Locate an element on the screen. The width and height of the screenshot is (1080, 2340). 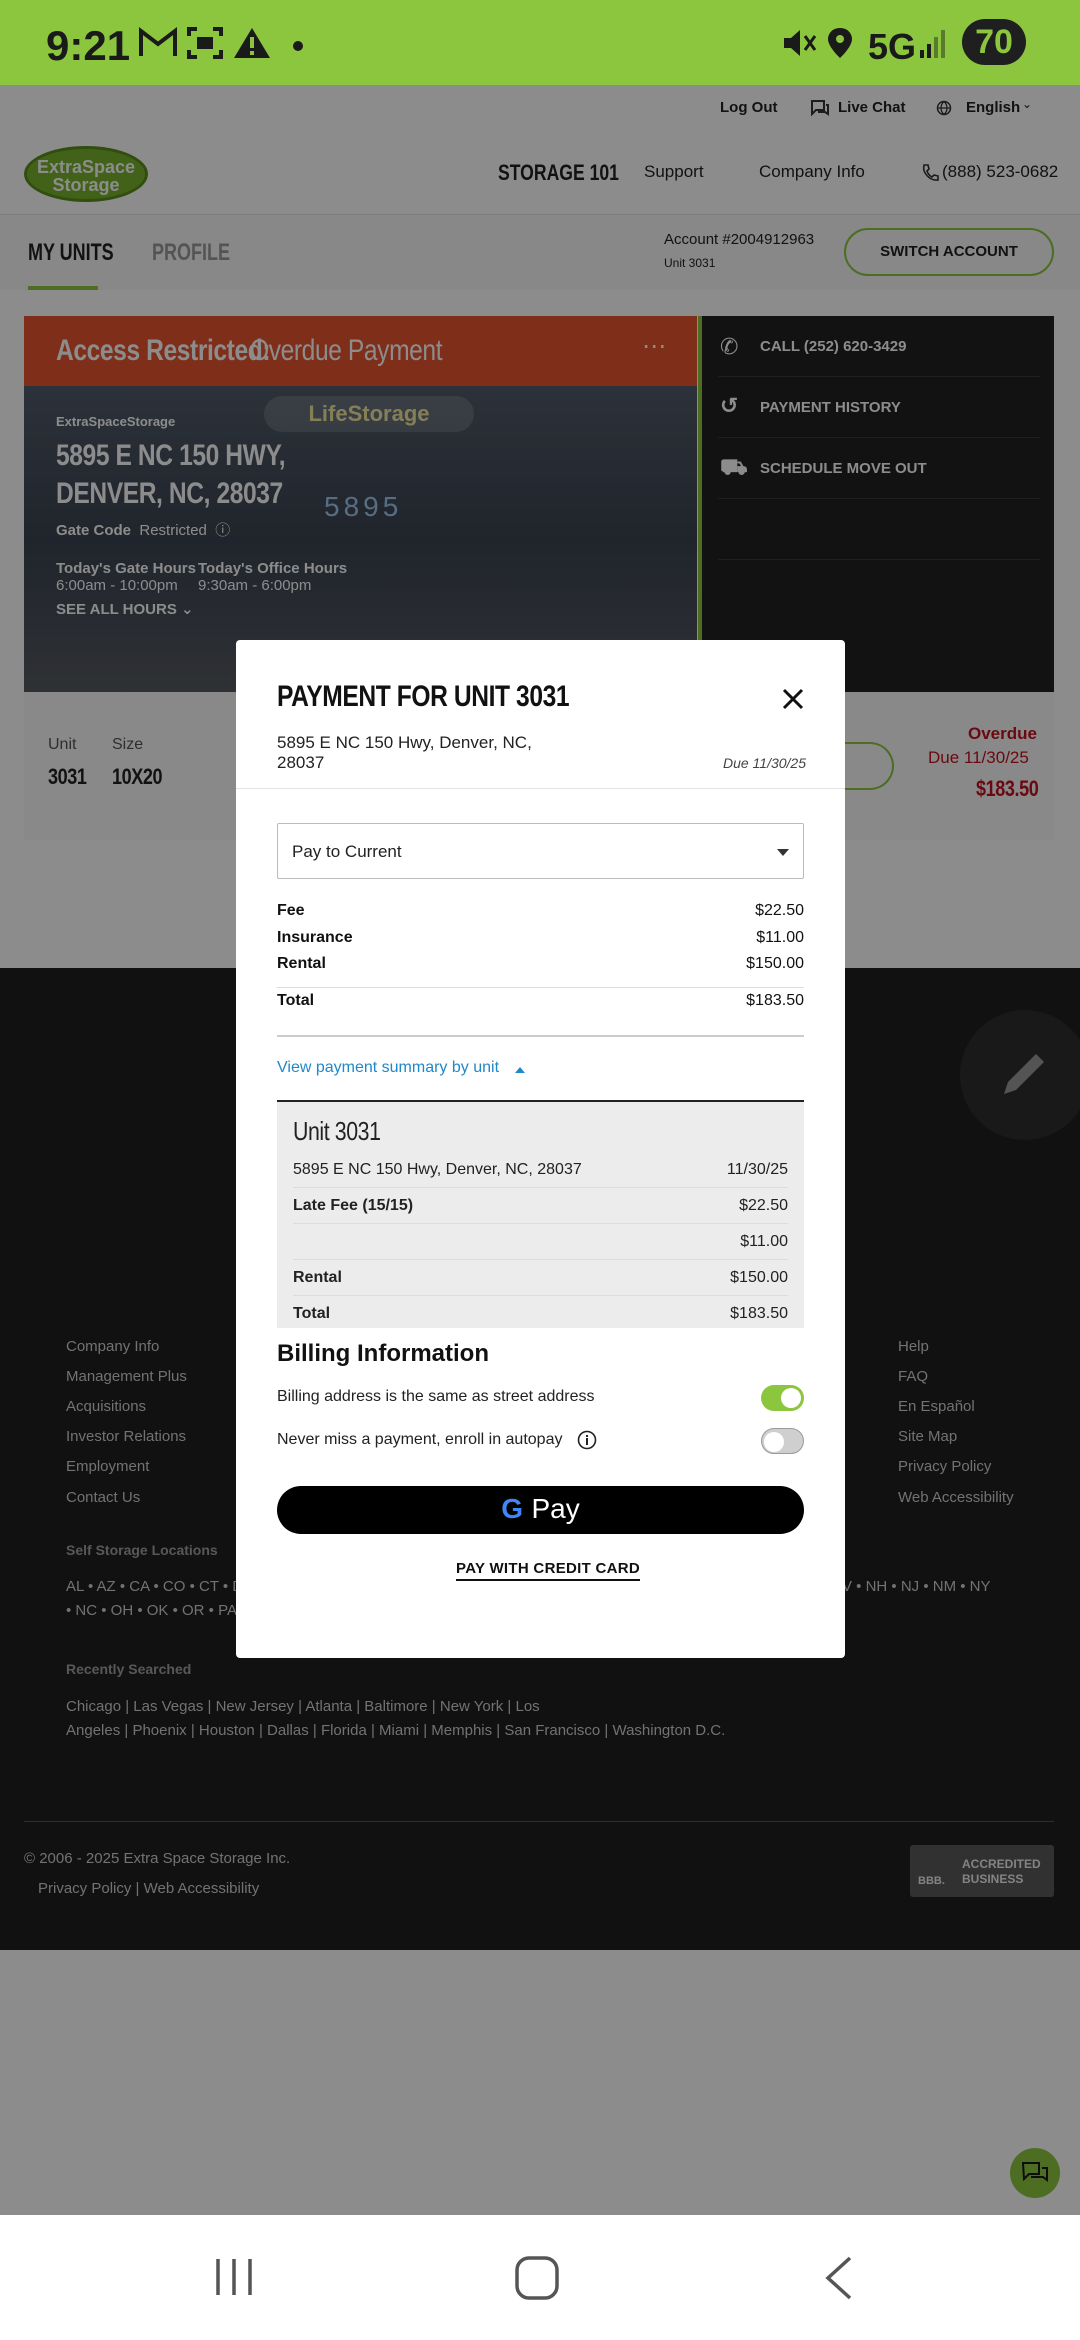
modal-divider is located at coordinates (540, 788).